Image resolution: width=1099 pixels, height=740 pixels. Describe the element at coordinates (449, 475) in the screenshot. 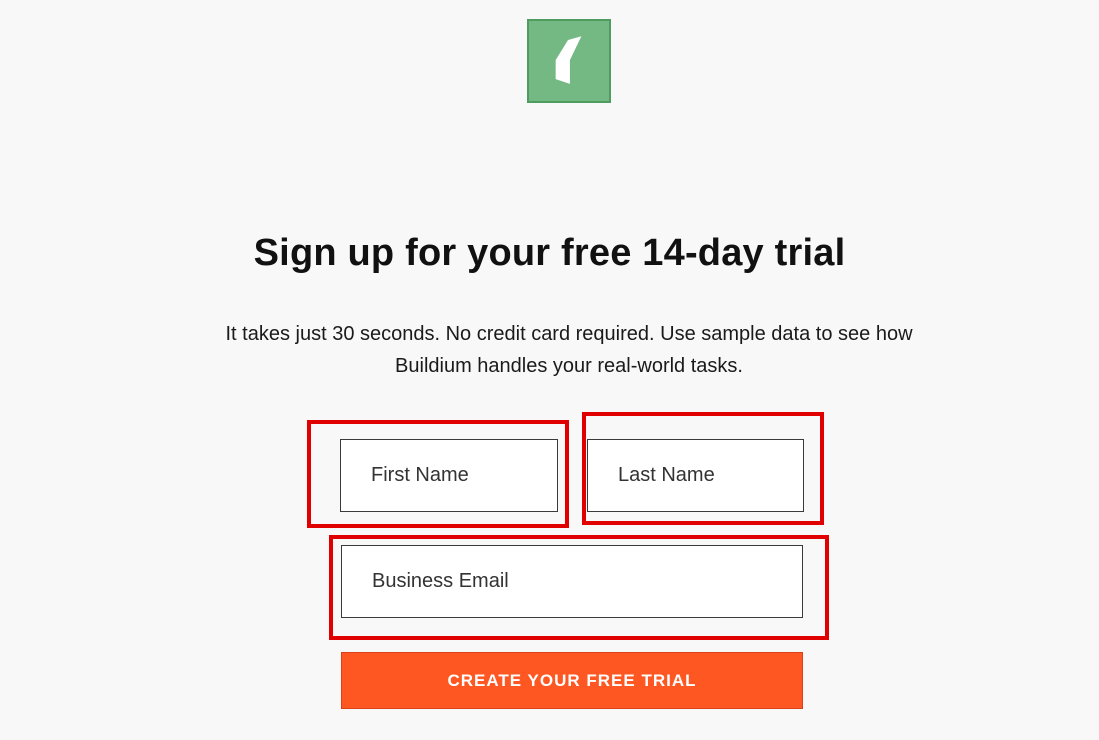

I see `first-name-input` at that location.